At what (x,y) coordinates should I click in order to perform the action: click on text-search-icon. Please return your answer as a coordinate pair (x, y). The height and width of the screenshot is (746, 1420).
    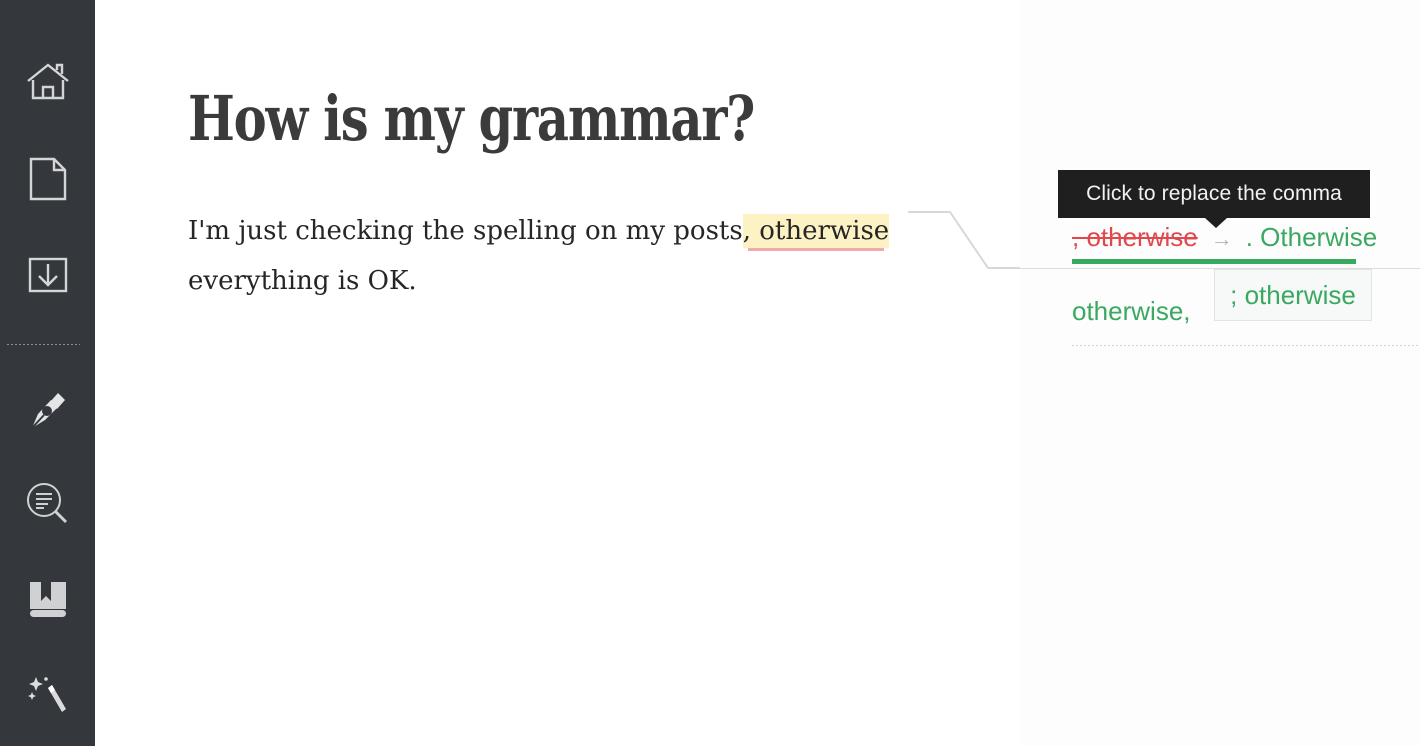
    Looking at the image, I should click on (48, 504).